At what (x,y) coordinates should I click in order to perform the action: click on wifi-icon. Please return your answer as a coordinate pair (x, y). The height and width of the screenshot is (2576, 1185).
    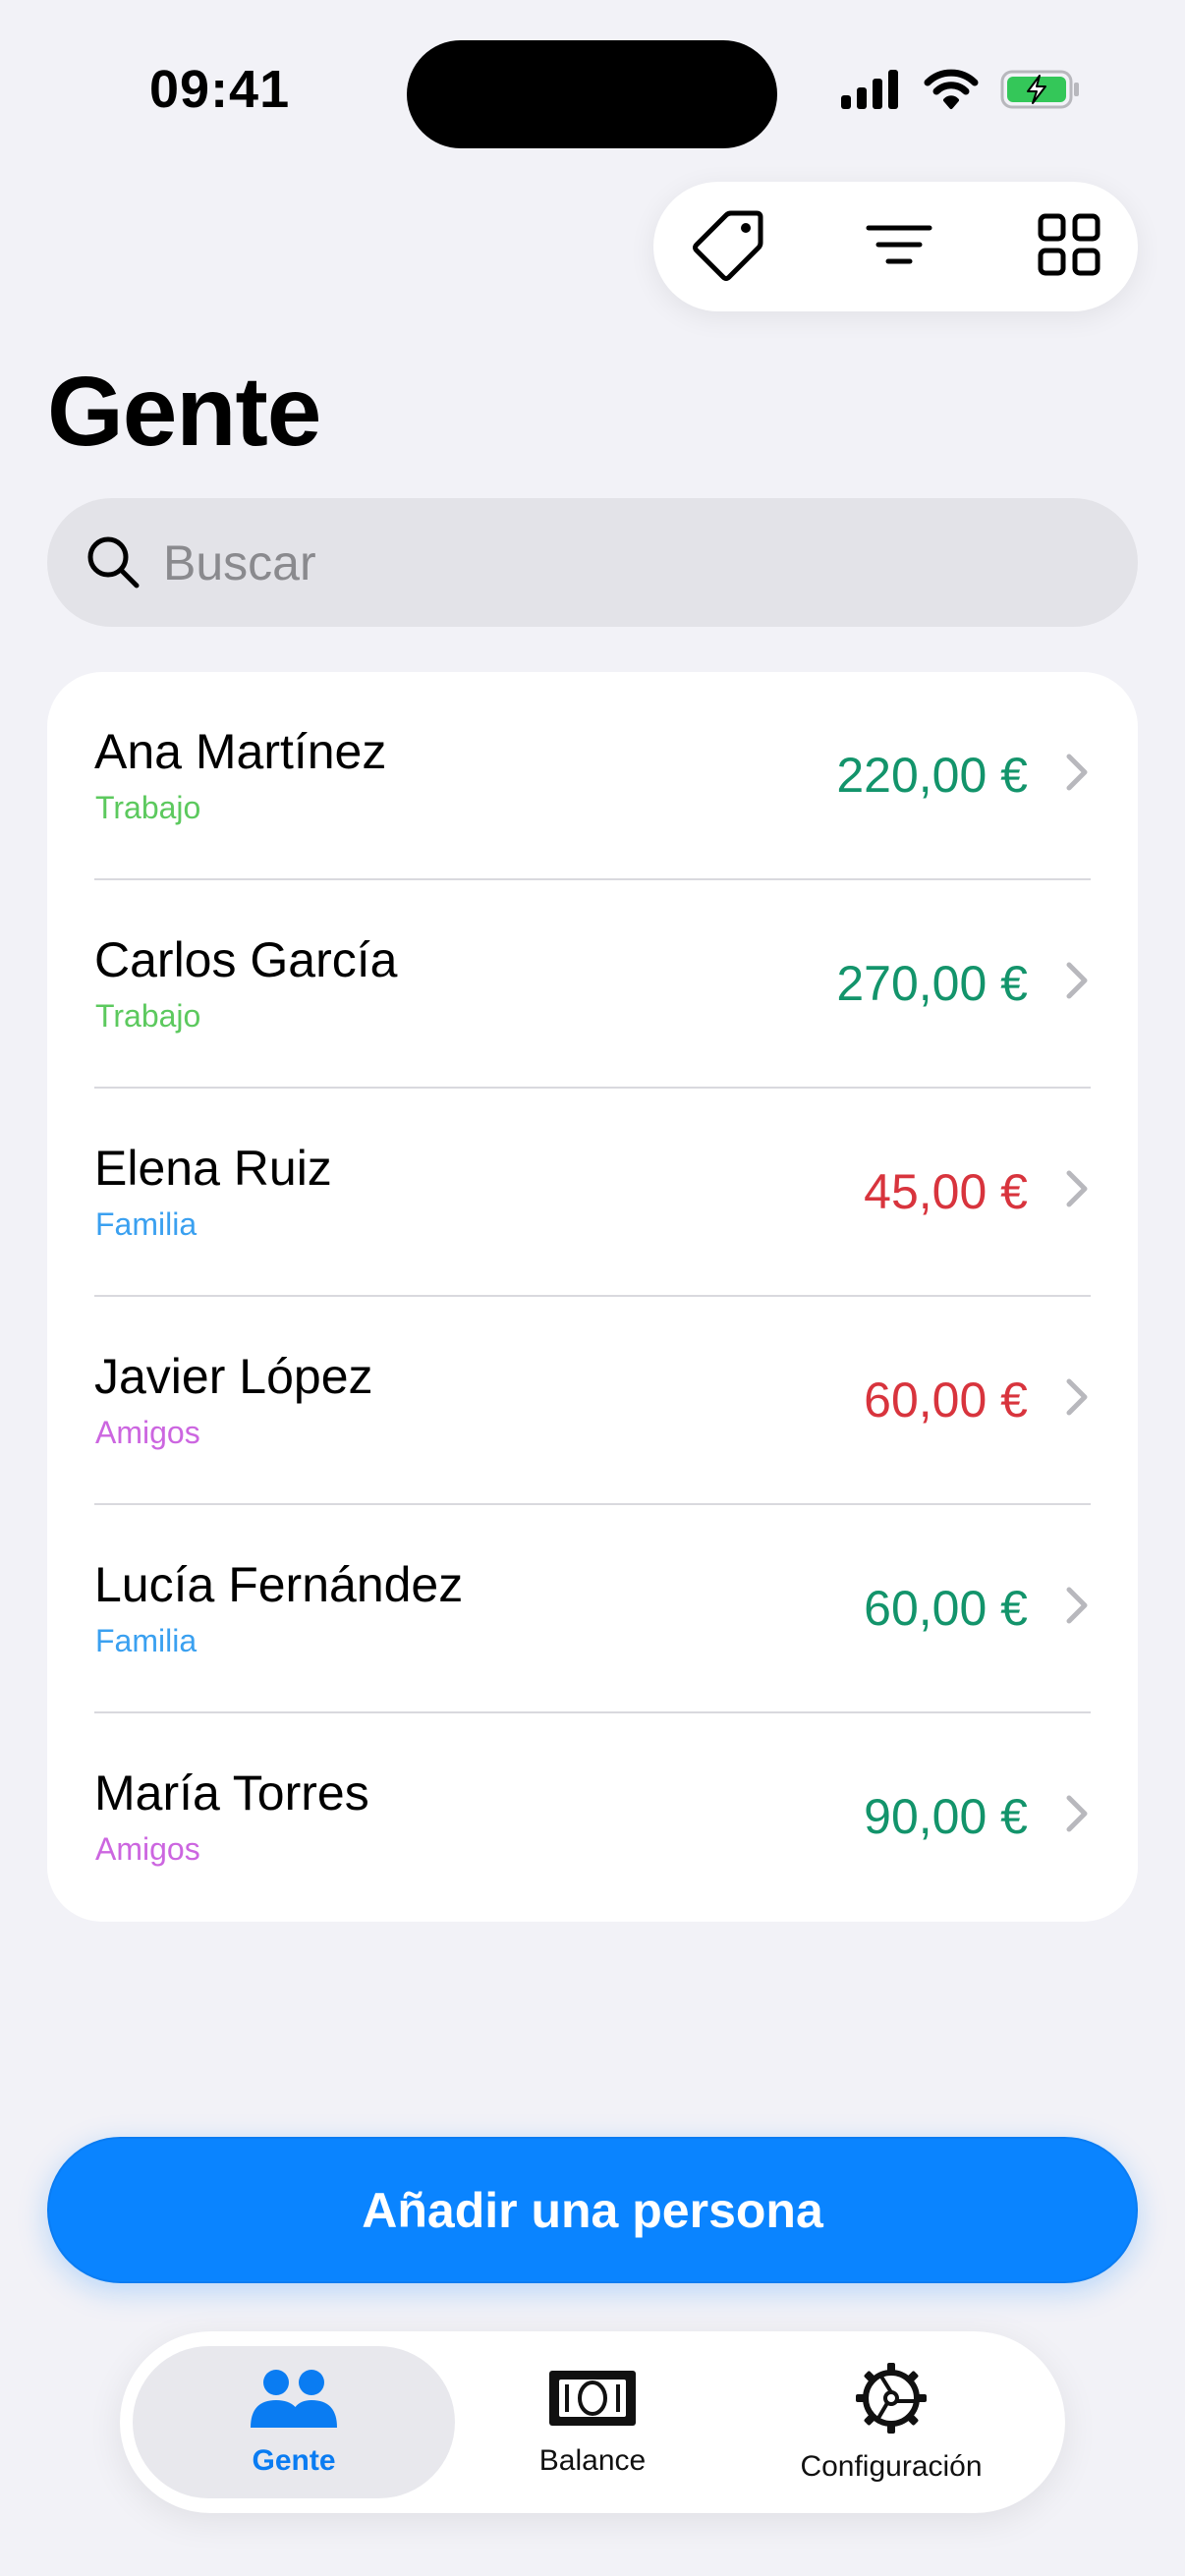
    Looking at the image, I should click on (952, 92).